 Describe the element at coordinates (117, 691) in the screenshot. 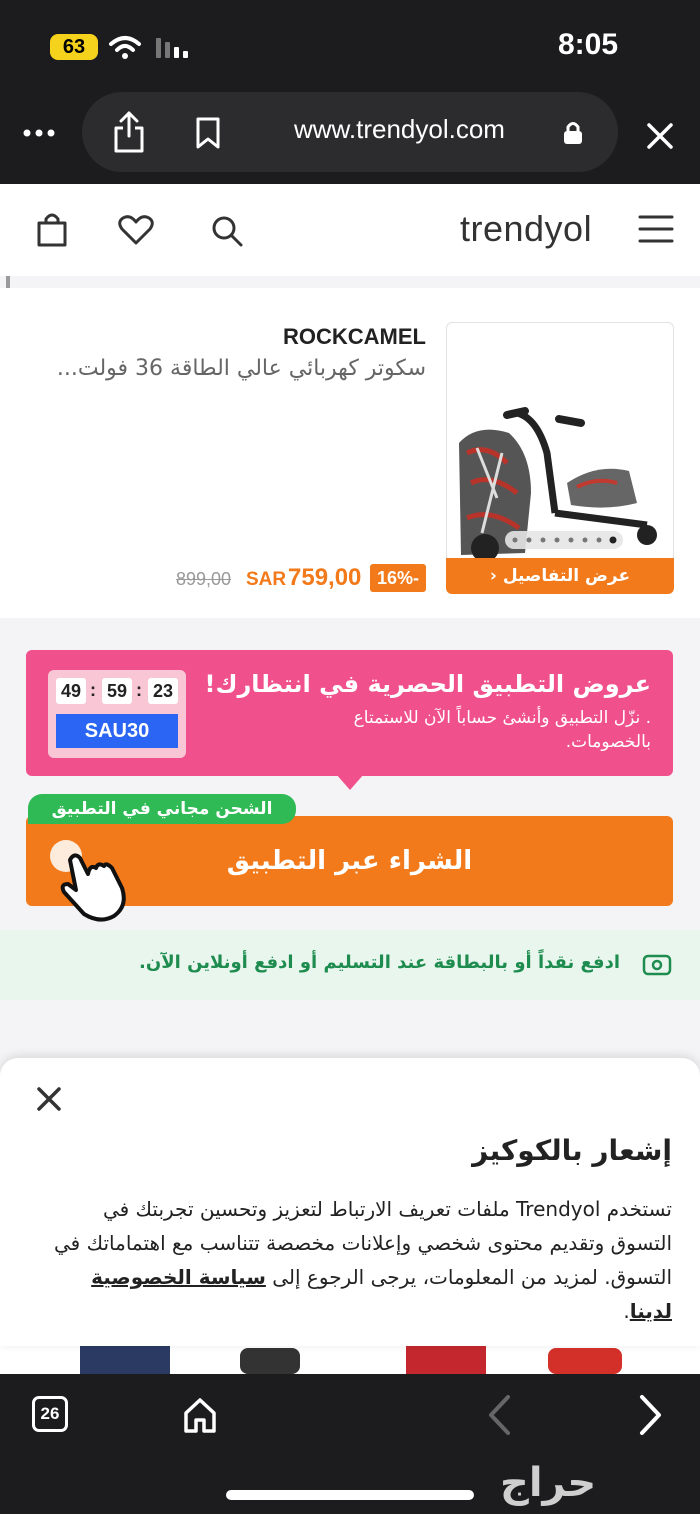

I see `timer-minutes: 59` at that location.